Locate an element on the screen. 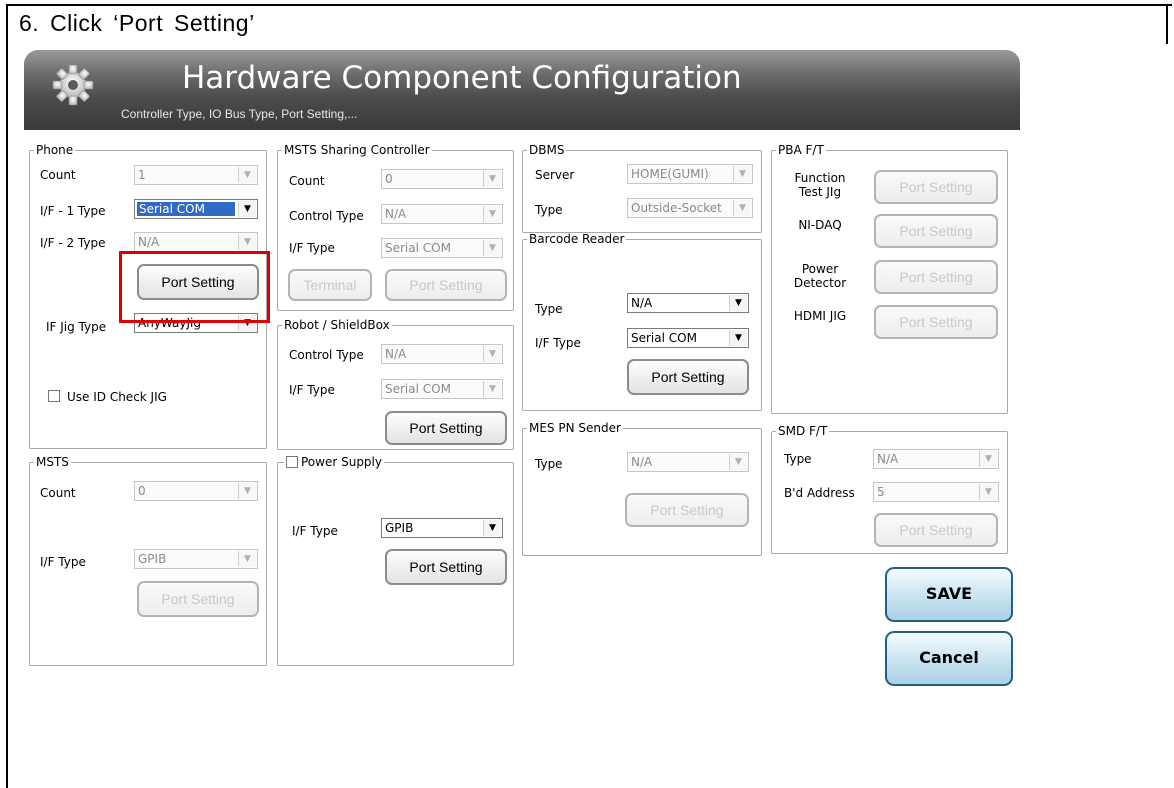 Image resolution: width=1174 pixels, height=788 pixels. terminal-button: Terminal is located at coordinates (330, 285).